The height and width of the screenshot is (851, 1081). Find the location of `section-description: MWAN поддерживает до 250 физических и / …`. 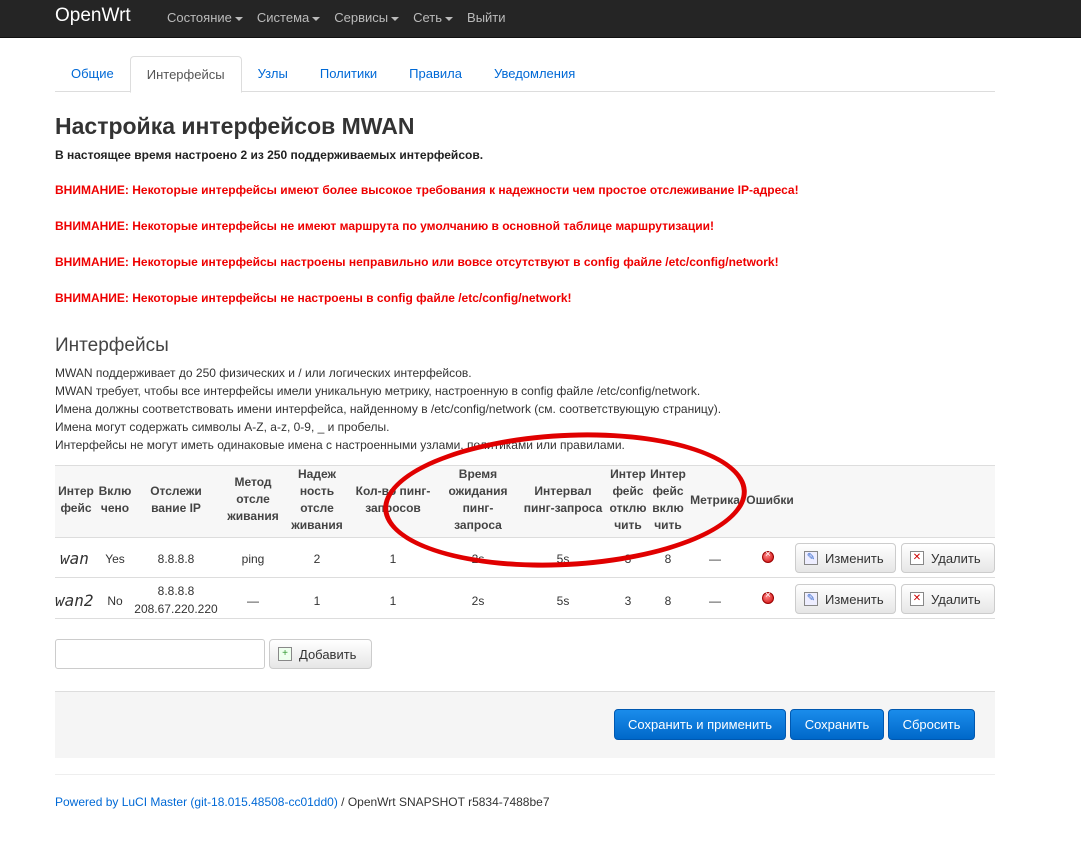

section-description: MWAN поддерживает до 250 физических и / … is located at coordinates (263, 373).